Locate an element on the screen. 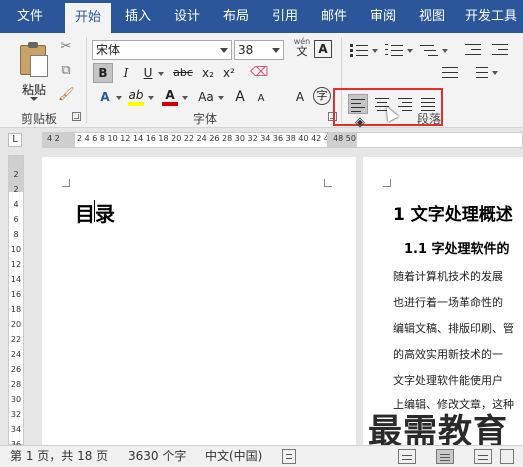  vruler-number: 4 is located at coordinates (16, 204).